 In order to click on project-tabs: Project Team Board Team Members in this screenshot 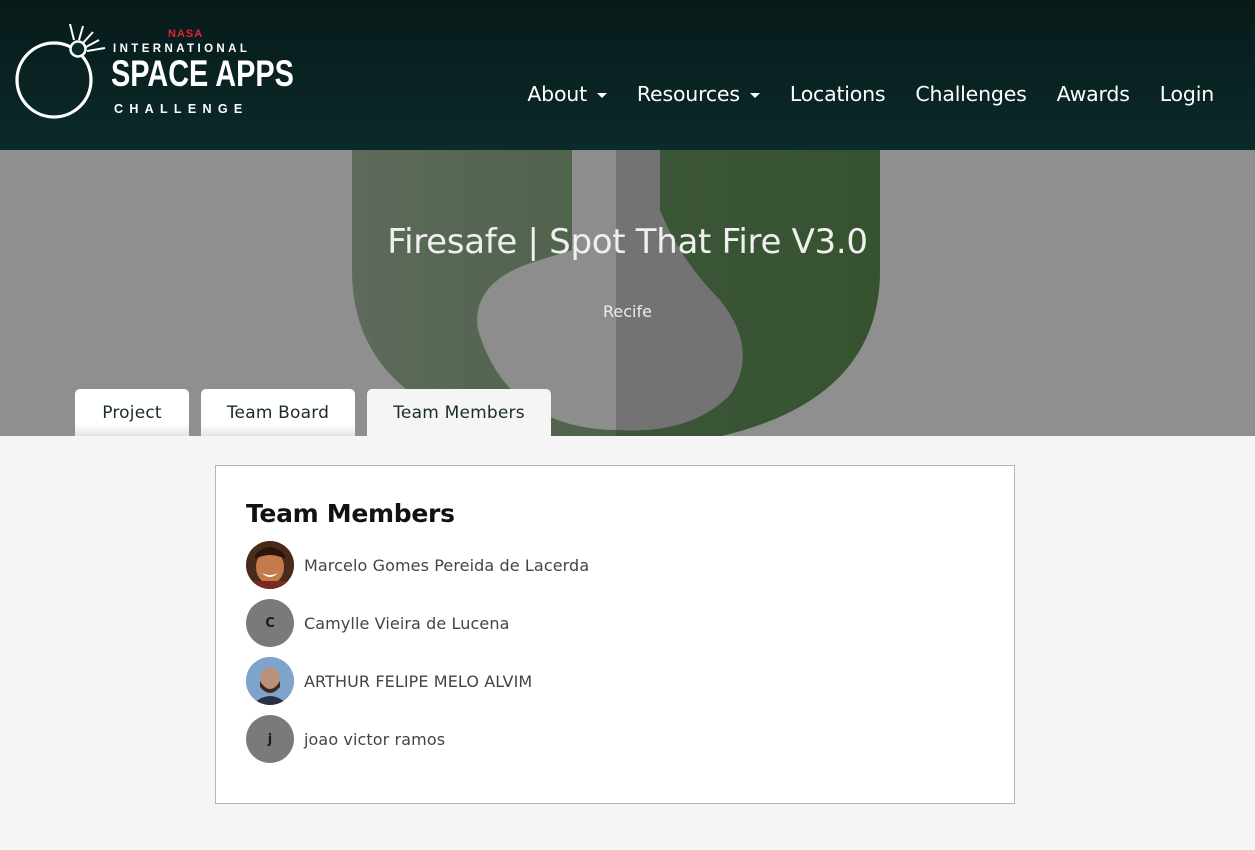, I will do `click(319, 412)`.